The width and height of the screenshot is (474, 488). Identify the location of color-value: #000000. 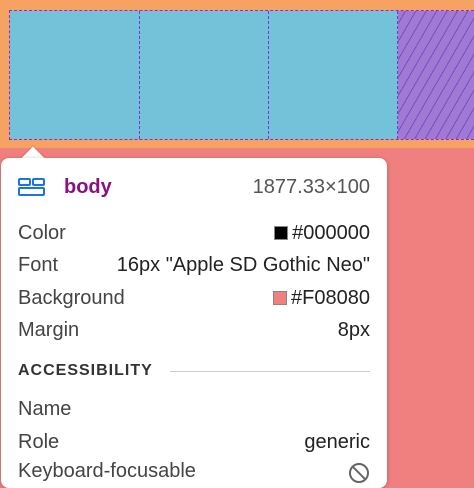
(322, 233).